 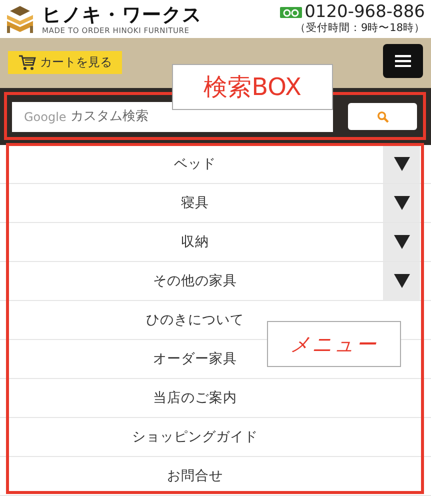 What do you see at coordinates (45, 117) in the screenshot?
I see `search-brand: Google` at bounding box center [45, 117].